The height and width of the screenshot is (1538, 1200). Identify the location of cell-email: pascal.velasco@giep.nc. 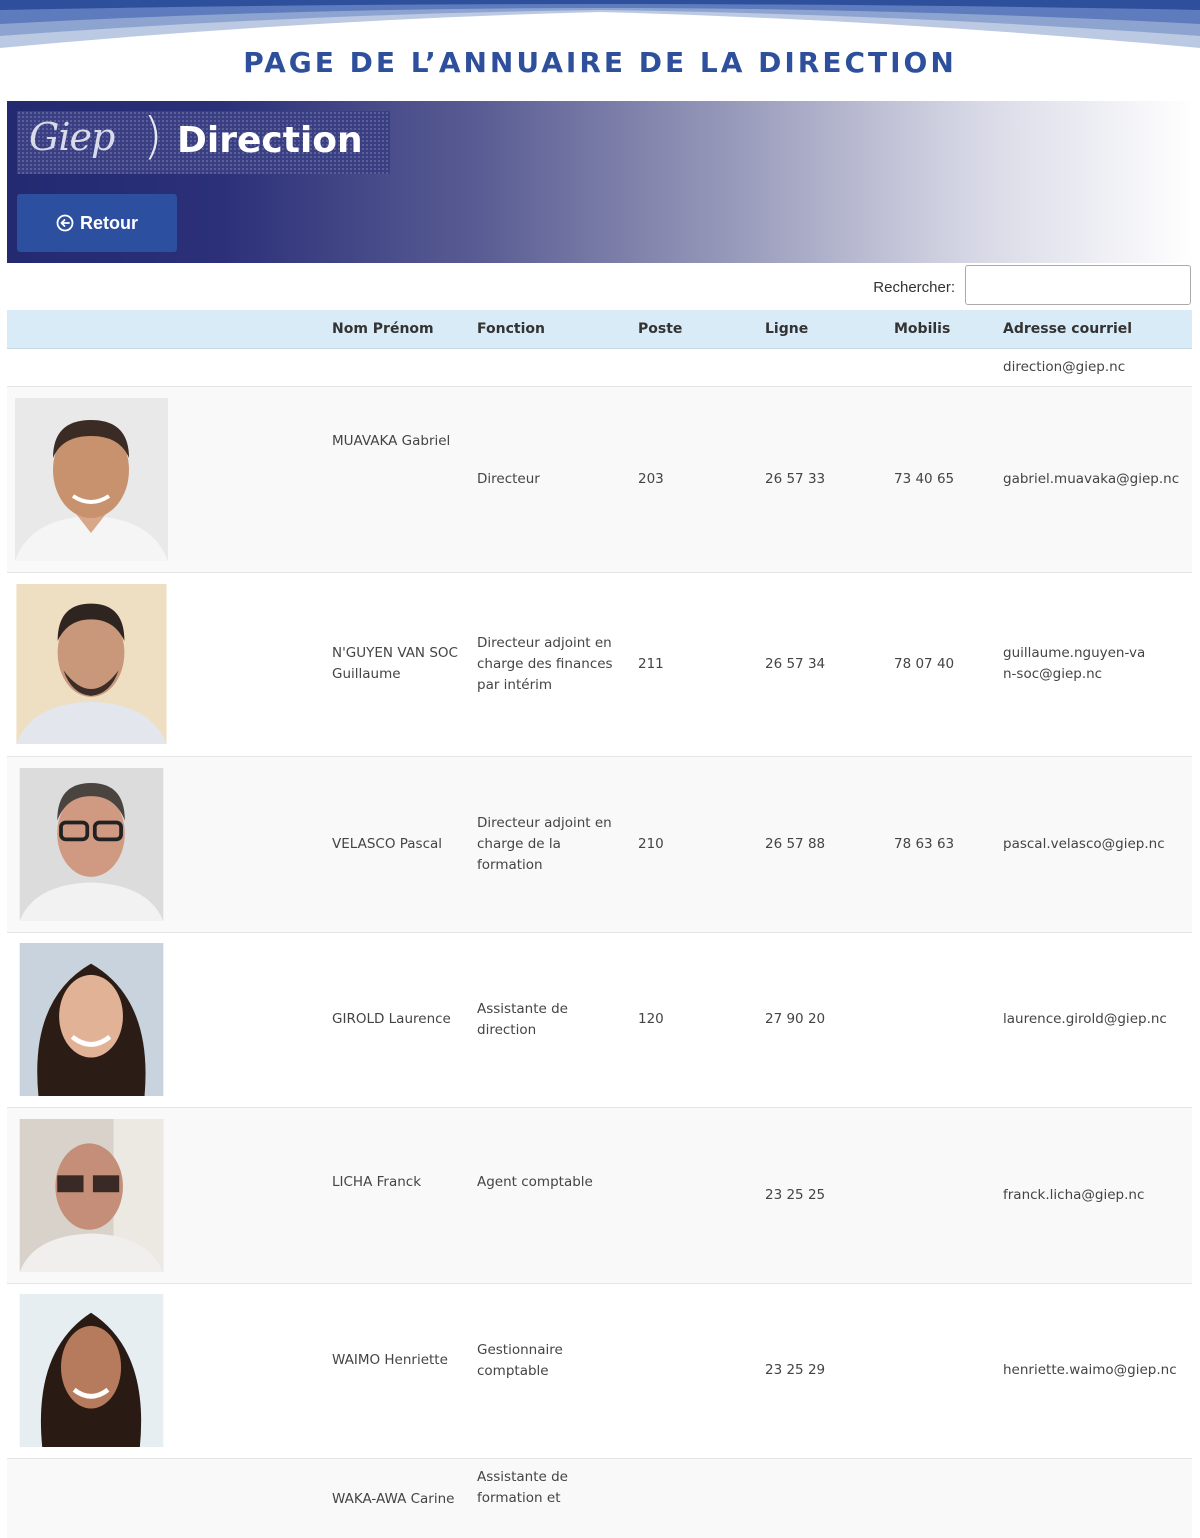
(1097, 843).